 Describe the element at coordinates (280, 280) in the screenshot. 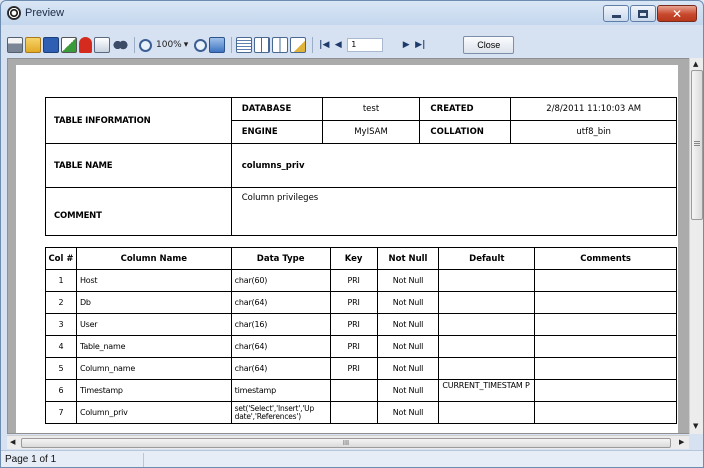

I see `cell-type: char(60)` at that location.